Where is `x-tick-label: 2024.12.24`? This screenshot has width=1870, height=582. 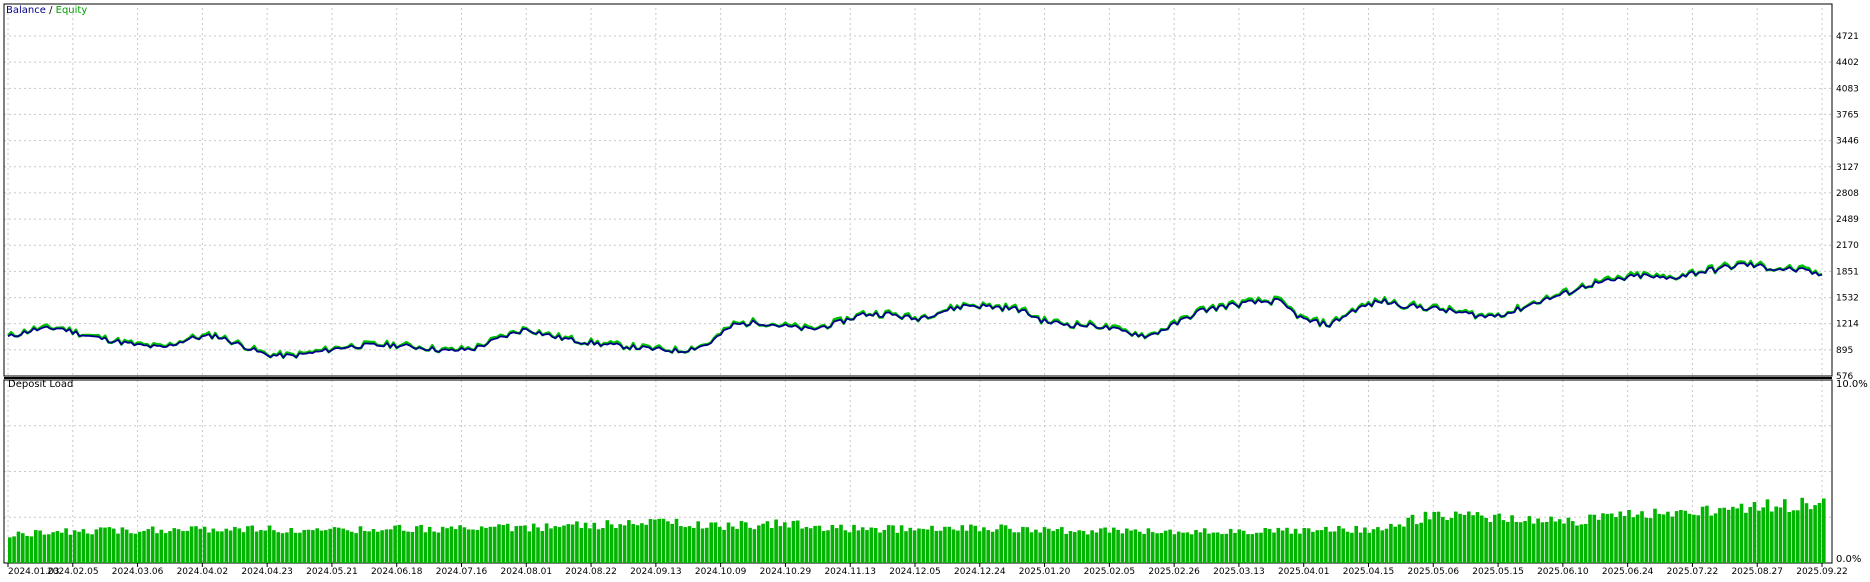 x-tick-label: 2024.12.24 is located at coordinates (980, 572).